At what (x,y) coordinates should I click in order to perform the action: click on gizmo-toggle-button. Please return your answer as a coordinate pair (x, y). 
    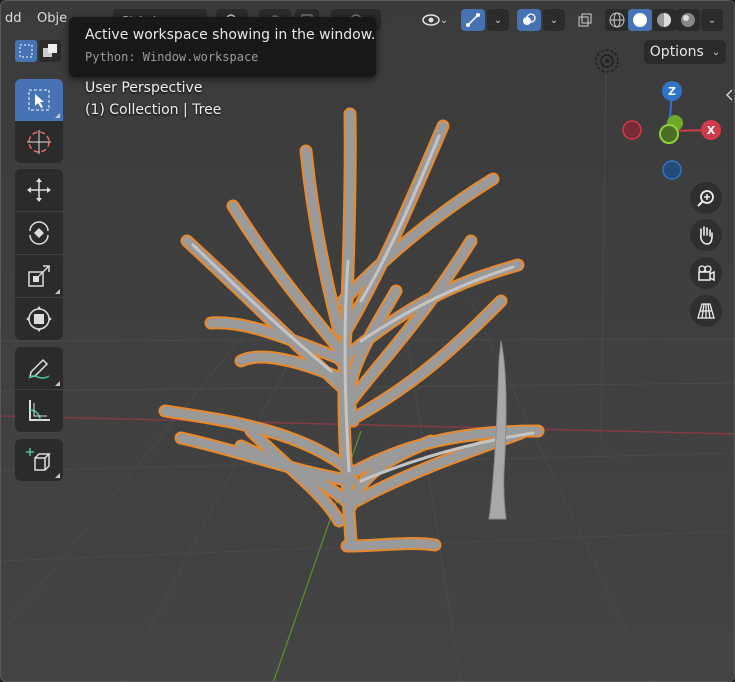
    Looking at the image, I should click on (473, 20).